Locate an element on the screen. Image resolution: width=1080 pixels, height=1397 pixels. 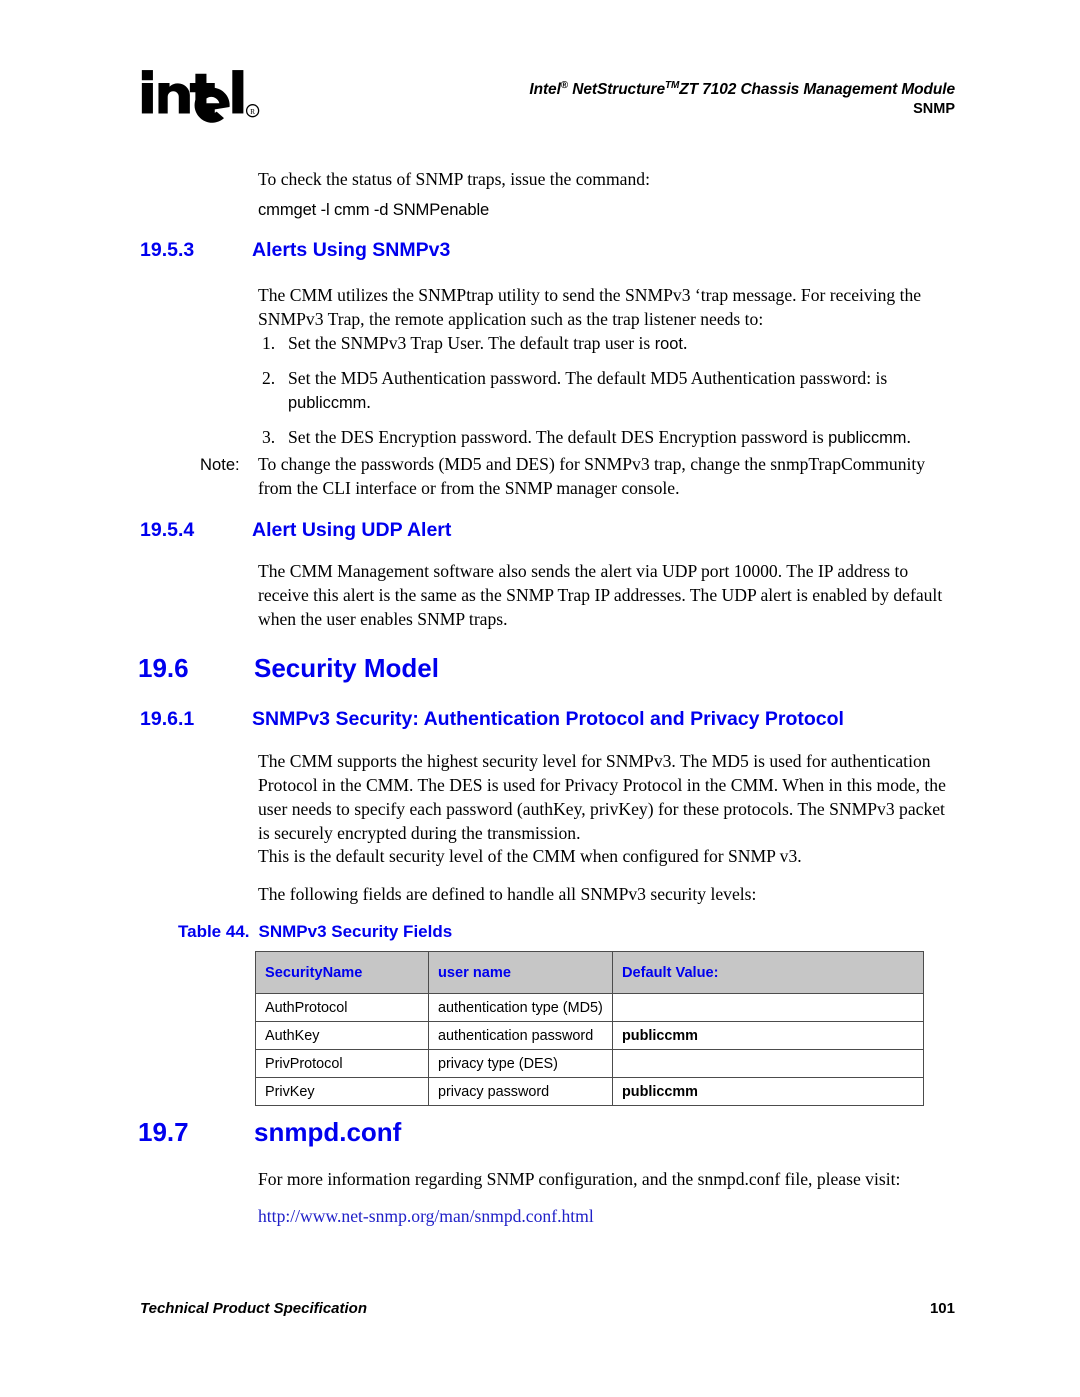
heading-number: 19.5.3 is located at coordinates (167, 250).